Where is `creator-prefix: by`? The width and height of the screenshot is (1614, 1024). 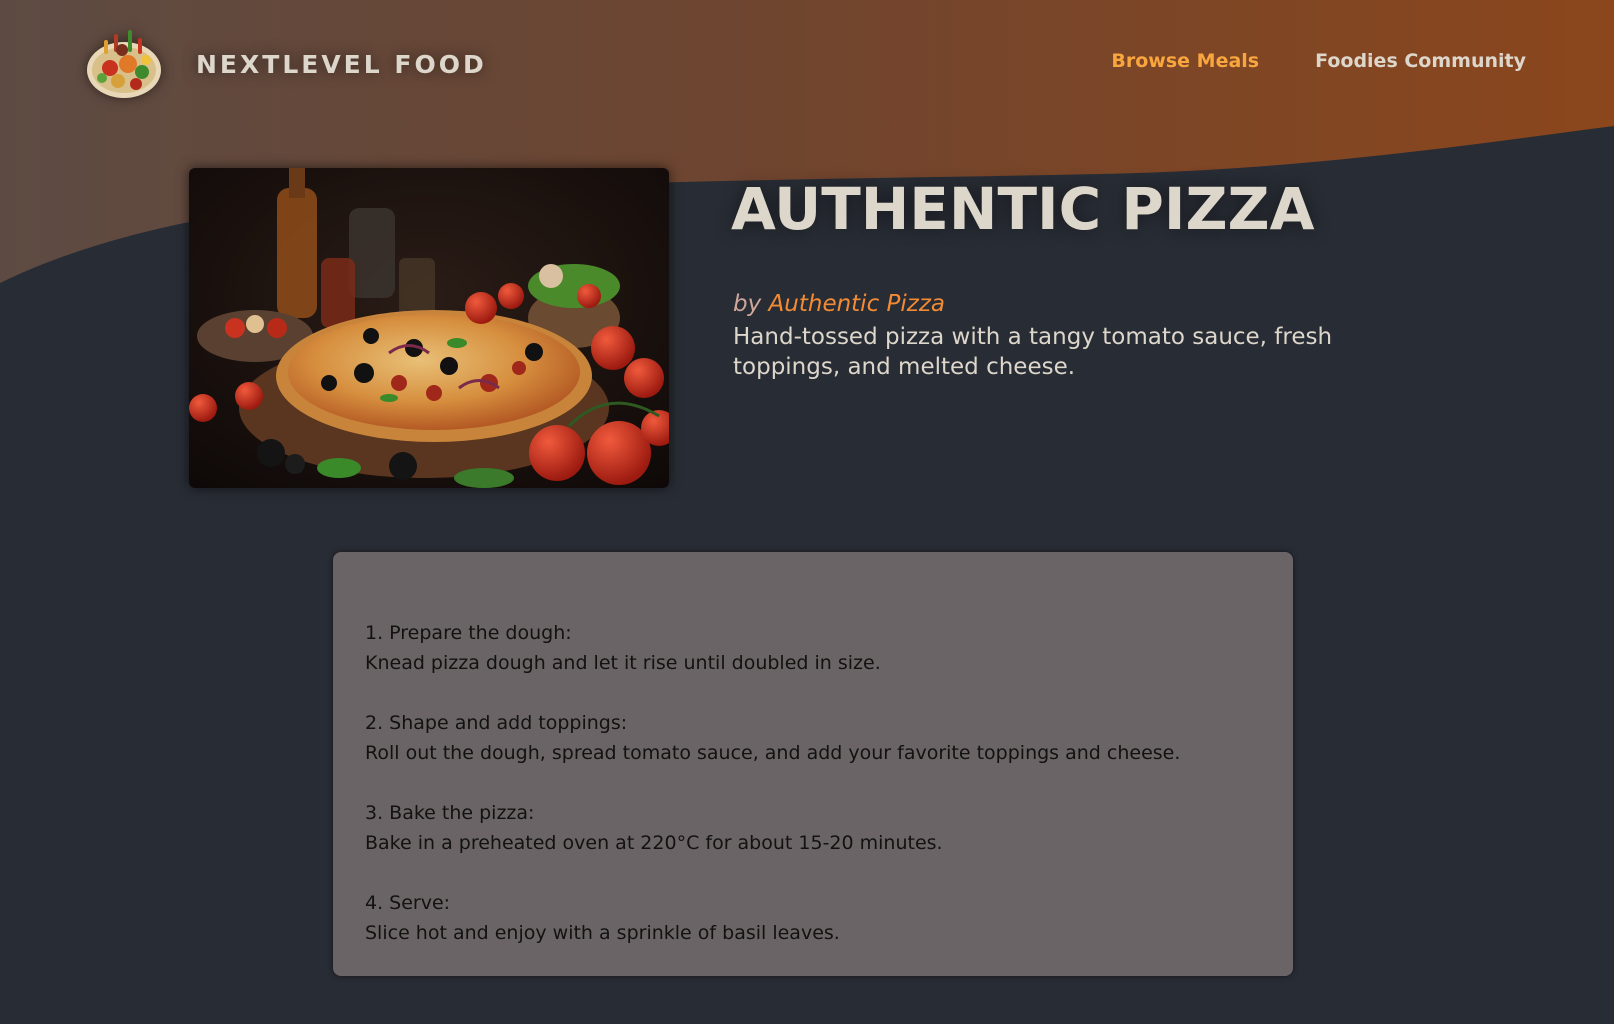
creator-prefix: by is located at coordinates (751, 304).